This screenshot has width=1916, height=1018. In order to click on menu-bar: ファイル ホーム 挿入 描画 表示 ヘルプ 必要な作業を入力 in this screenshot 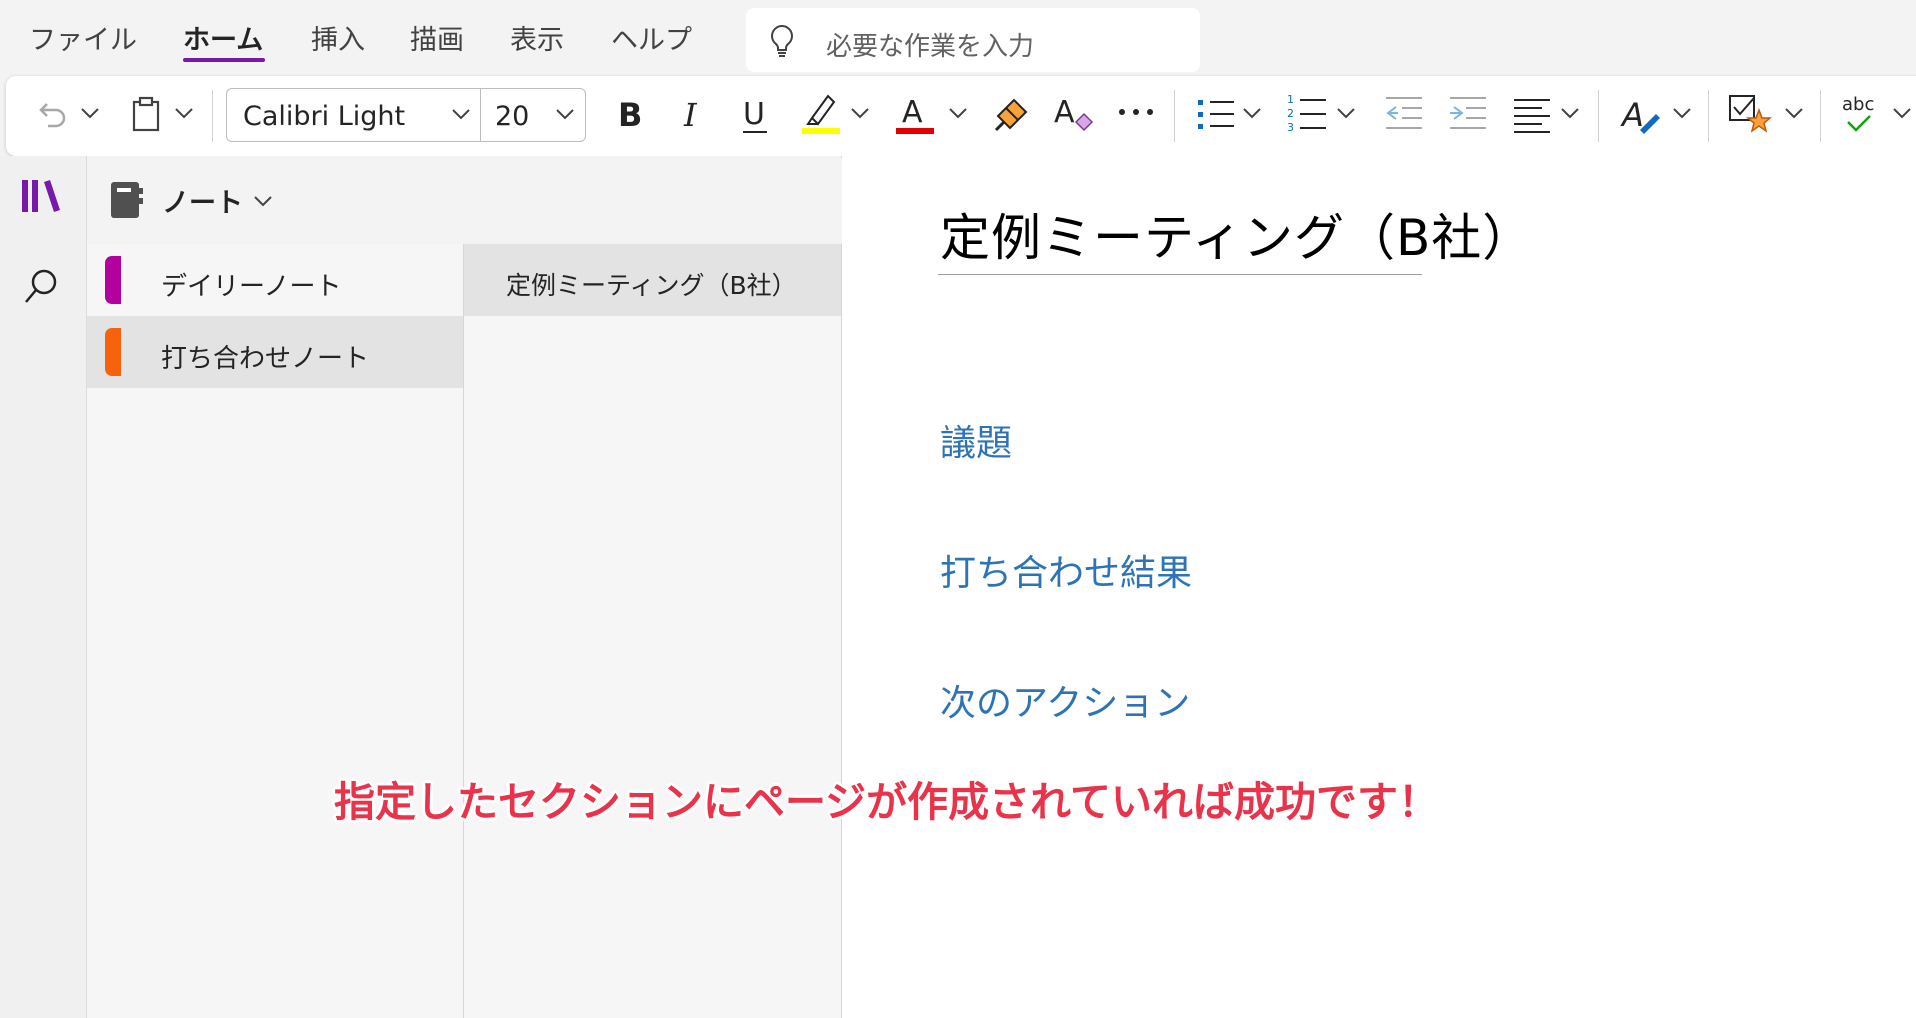, I will do `click(958, 36)`.